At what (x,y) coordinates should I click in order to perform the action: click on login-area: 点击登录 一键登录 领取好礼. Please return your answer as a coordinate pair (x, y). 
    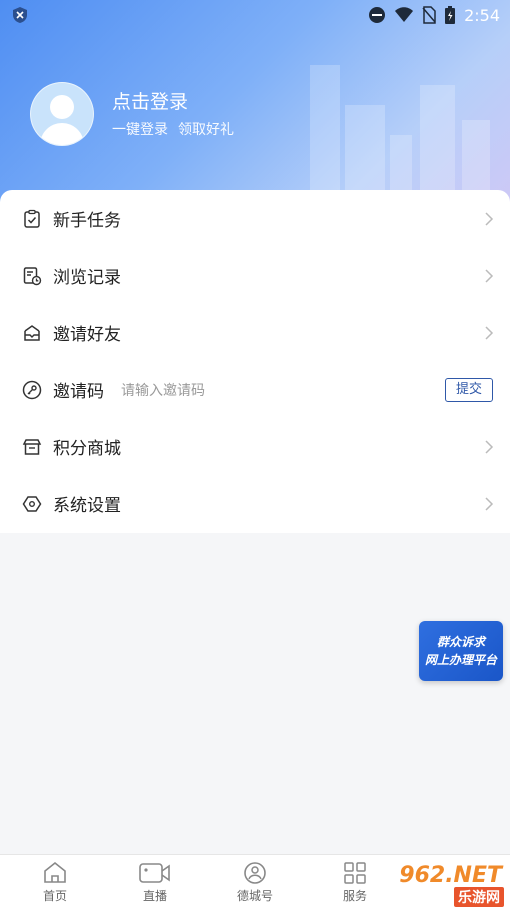
    Looking at the image, I should click on (137, 114).